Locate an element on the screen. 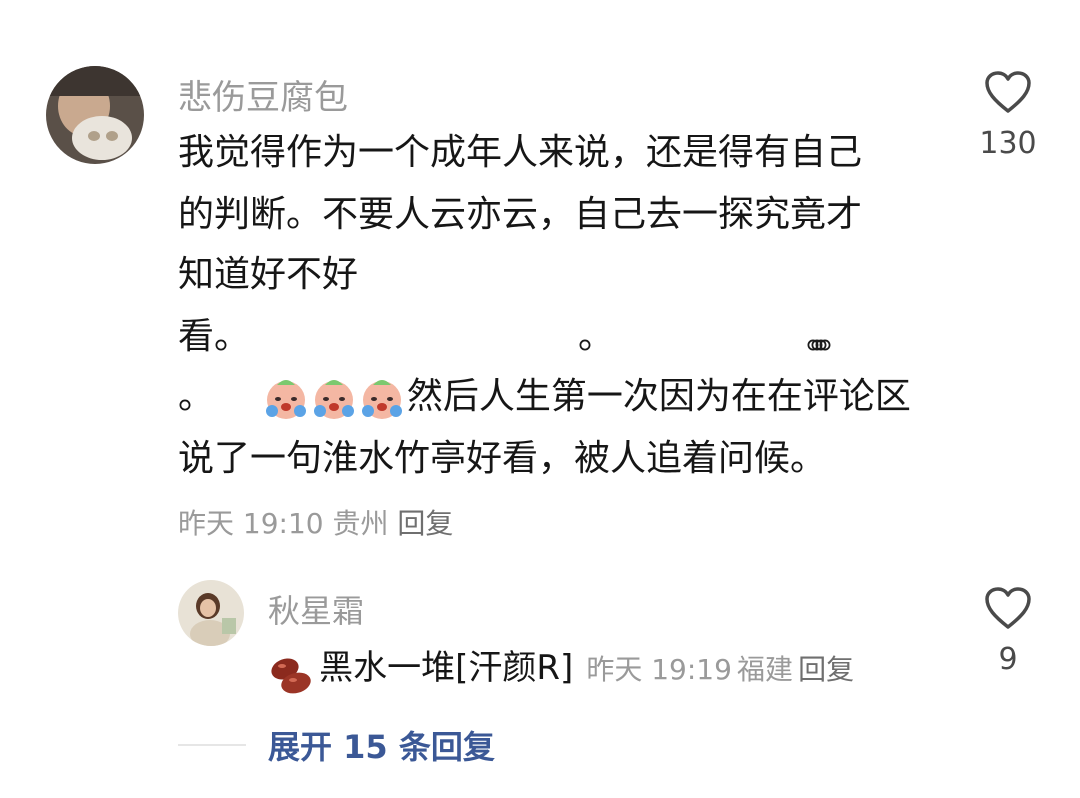 The height and width of the screenshot is (798, 1080). like-button: 130 is located at coordinates (1008, 115).